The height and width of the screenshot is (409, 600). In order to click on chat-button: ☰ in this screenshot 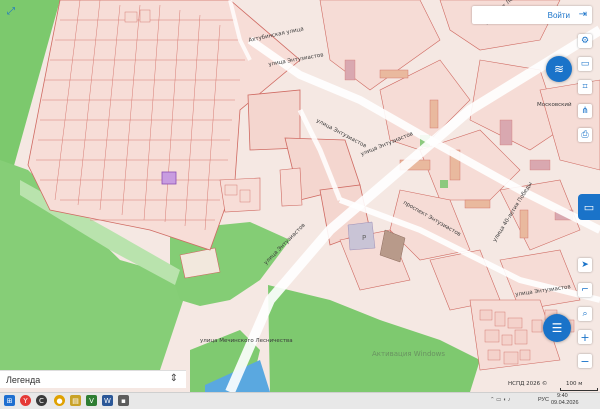, I will do `click(557, 328)`.